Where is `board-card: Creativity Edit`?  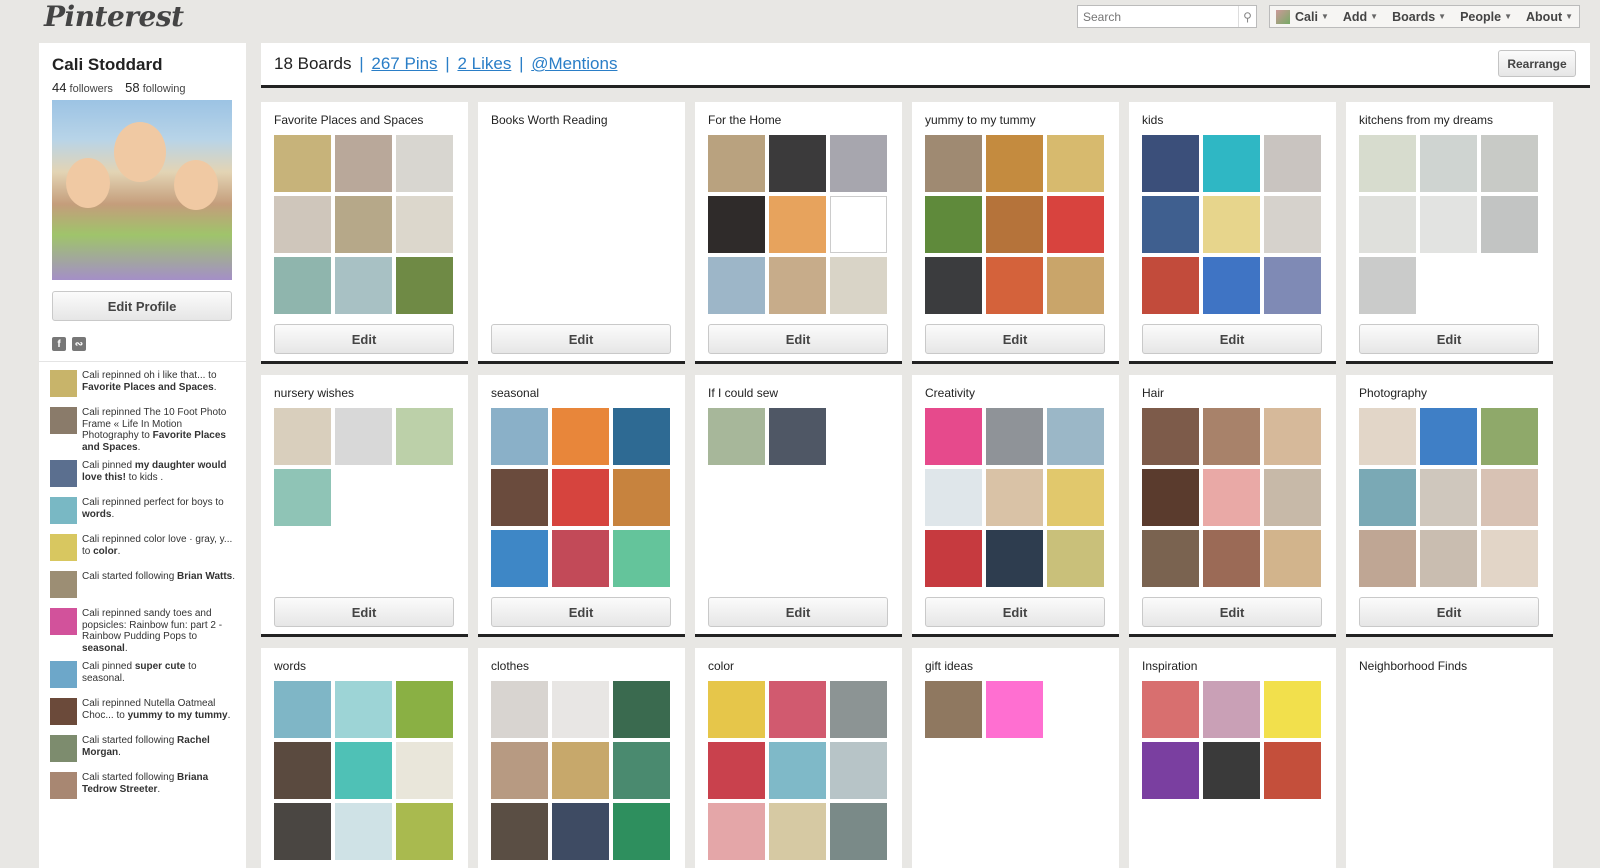
board-card: Creativity Edit is located at coordinates (1015, 506).